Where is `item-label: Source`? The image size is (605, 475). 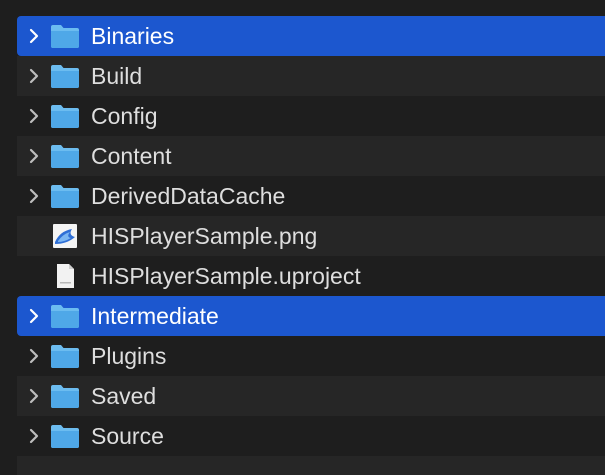
item-label: Source is located at coordinates (127, 436).